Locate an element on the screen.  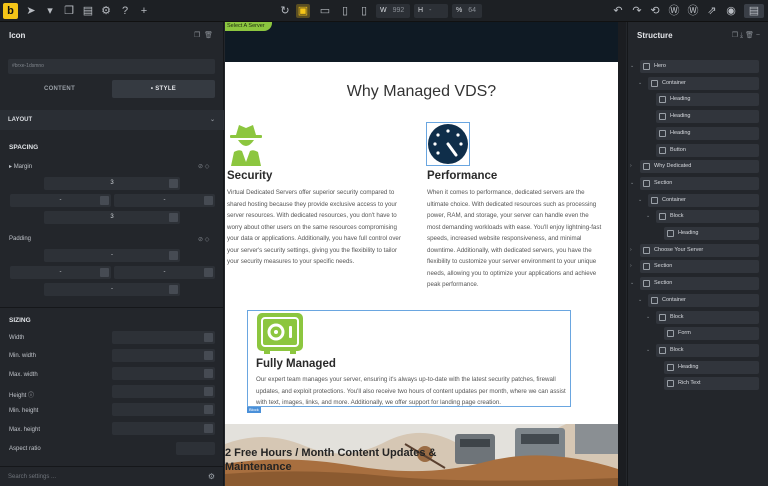
save-icon: ▤ is located at coordinates (754, 11).